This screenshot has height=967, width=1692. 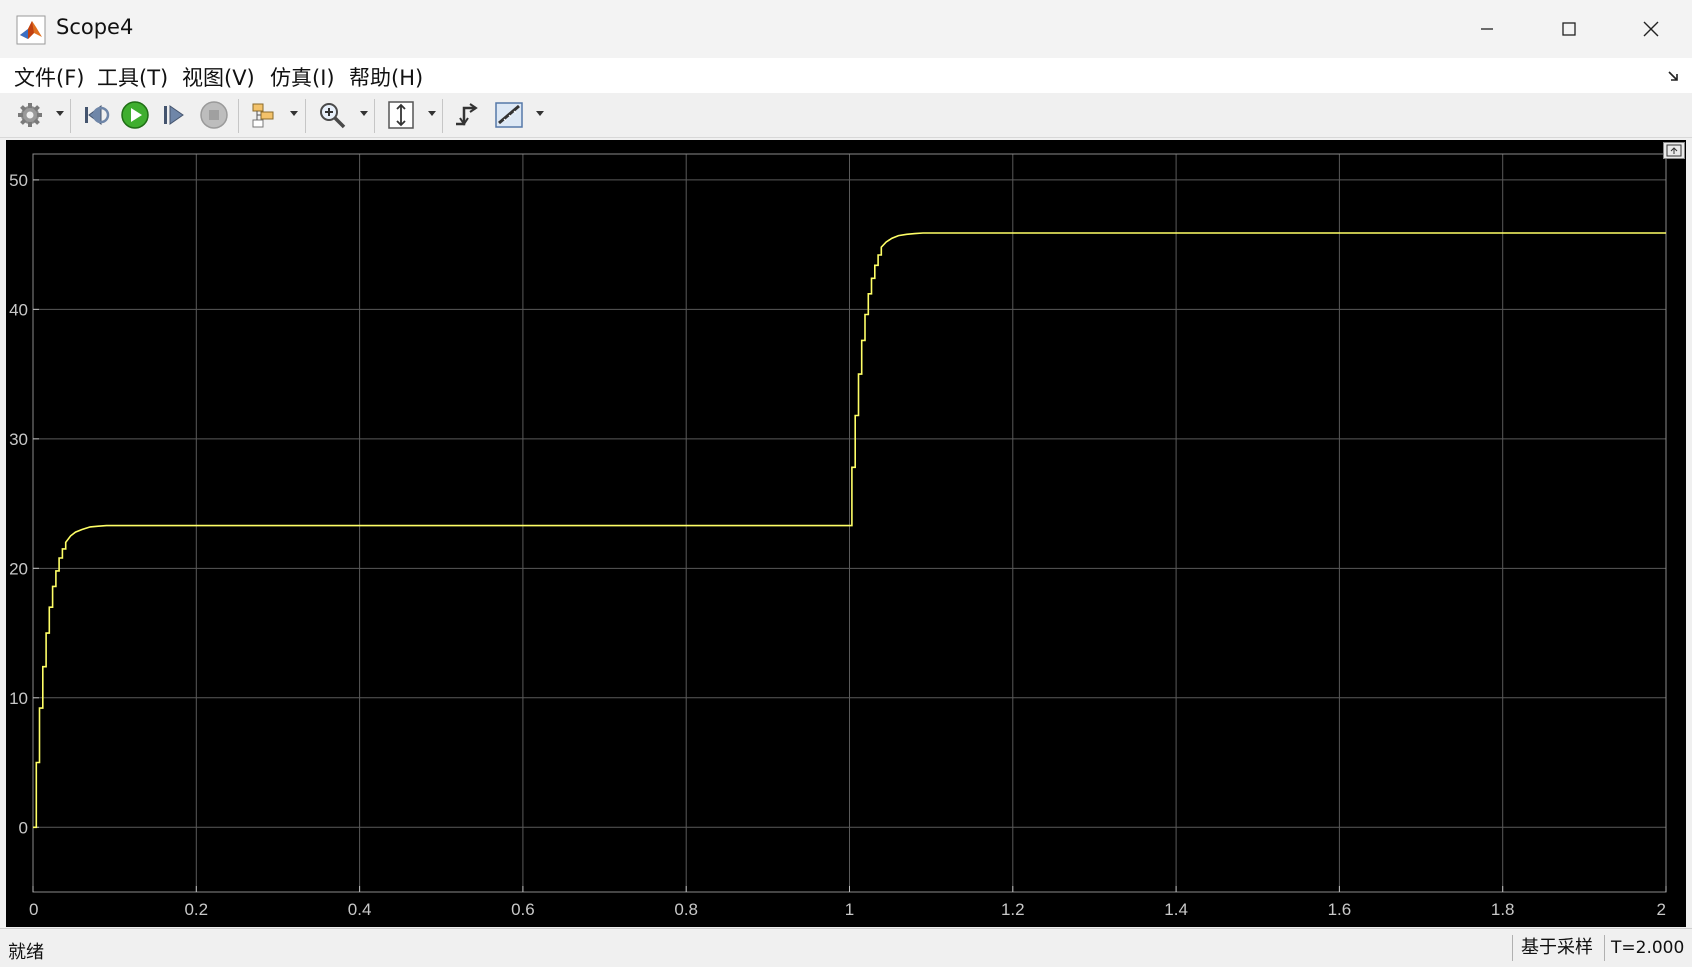 I want to click on menu-bar: 文件(F) 工具(T) 视图(V) 仿真(I) 帮助(H), so click(x=846, y=75).